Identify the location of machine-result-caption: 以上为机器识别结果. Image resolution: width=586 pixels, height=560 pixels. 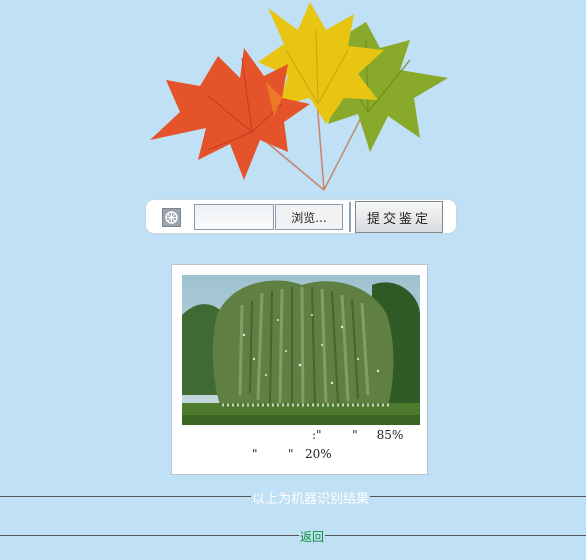
(311, 497).